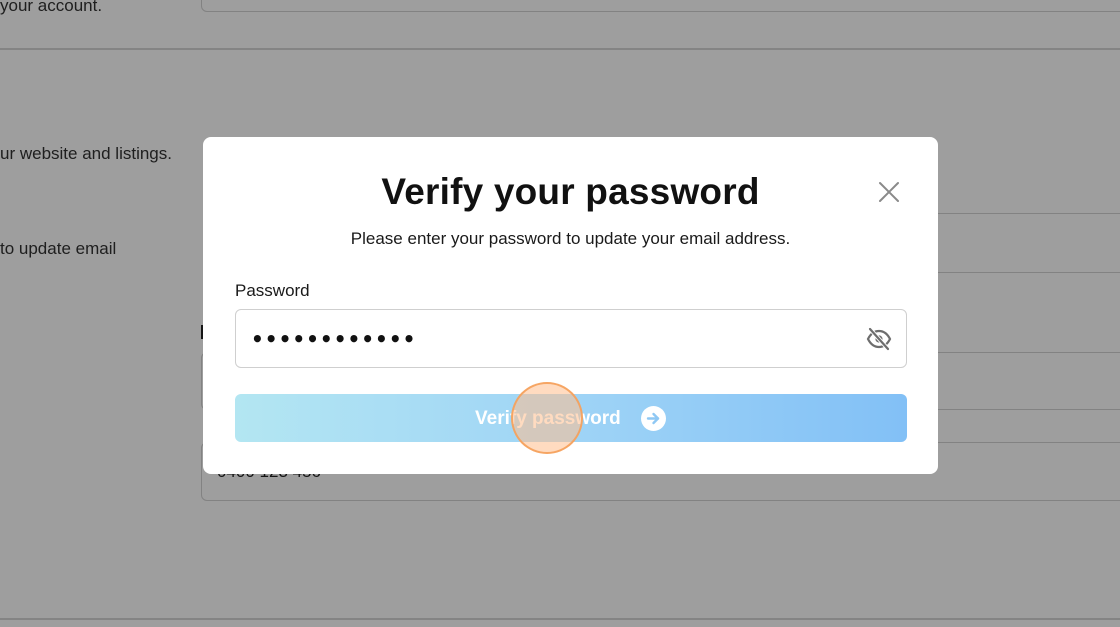  I want to click on eye-off-icon, so click(879, 339).